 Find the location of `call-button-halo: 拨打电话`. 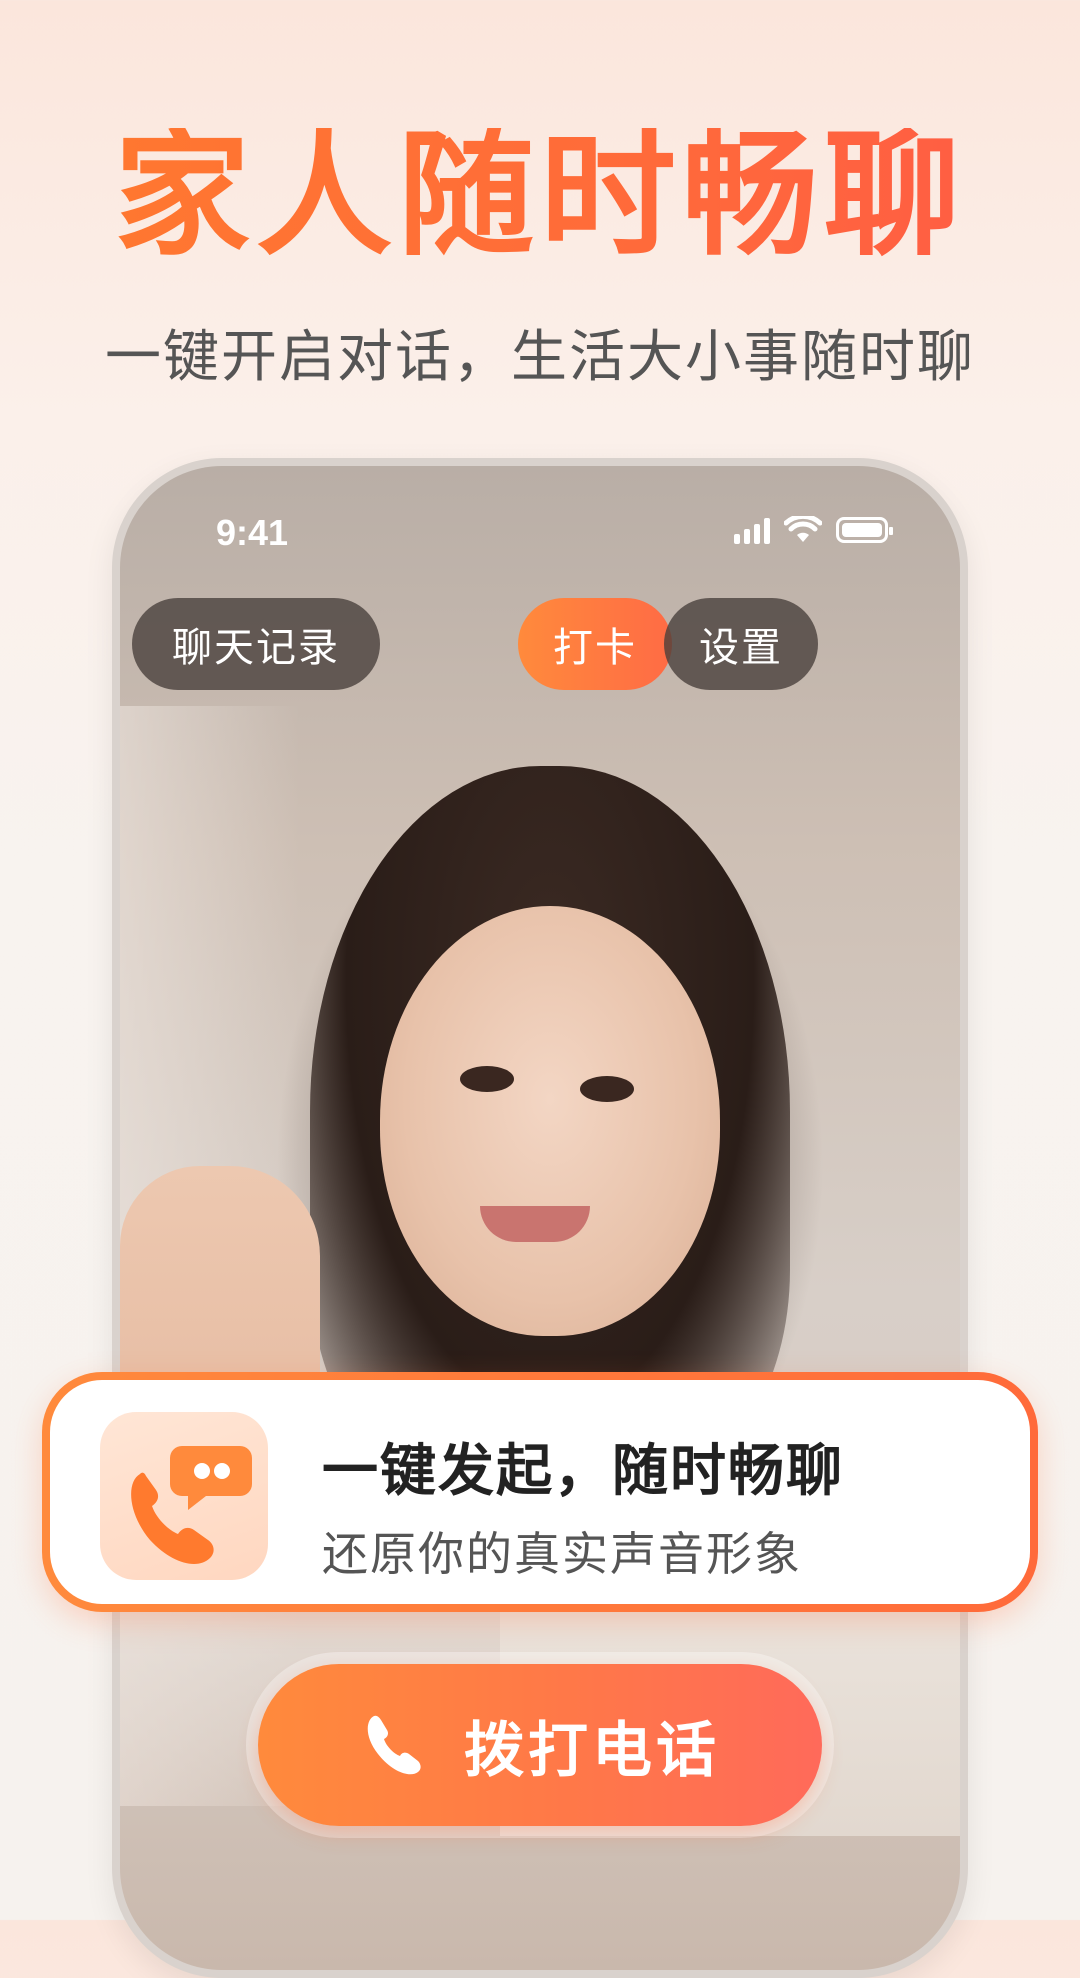

call-button-halo: 拨打电话 is located at coordinates (540, 1745).